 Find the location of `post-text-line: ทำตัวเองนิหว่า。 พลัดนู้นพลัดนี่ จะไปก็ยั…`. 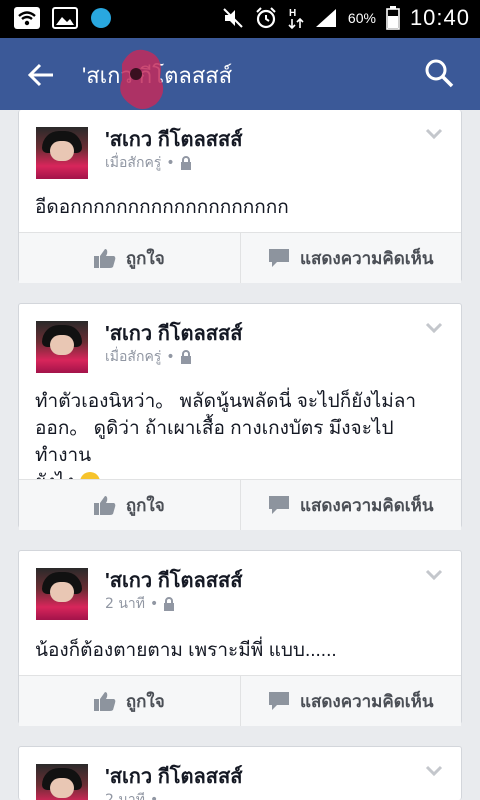

post-text-line: ทำตัวเองนิหว่า。 พลัดนู้นพลัดนี่ จะไปก็ยั… is located at coordinates (226, 401).